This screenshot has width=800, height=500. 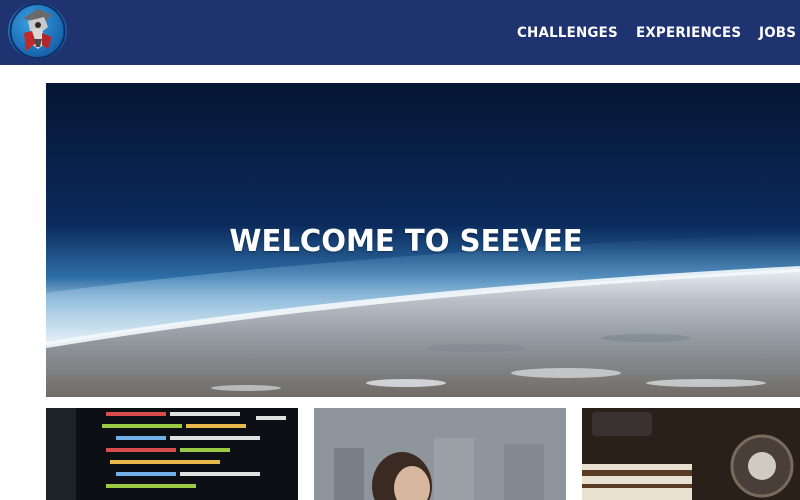 I want to click on hero-title: WELCOME TO SEEVEE, so click(x=406, y=241).